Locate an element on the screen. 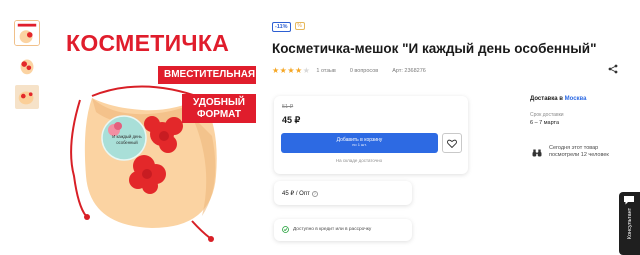  check-circle-icon is located at coordinates (285, 229).